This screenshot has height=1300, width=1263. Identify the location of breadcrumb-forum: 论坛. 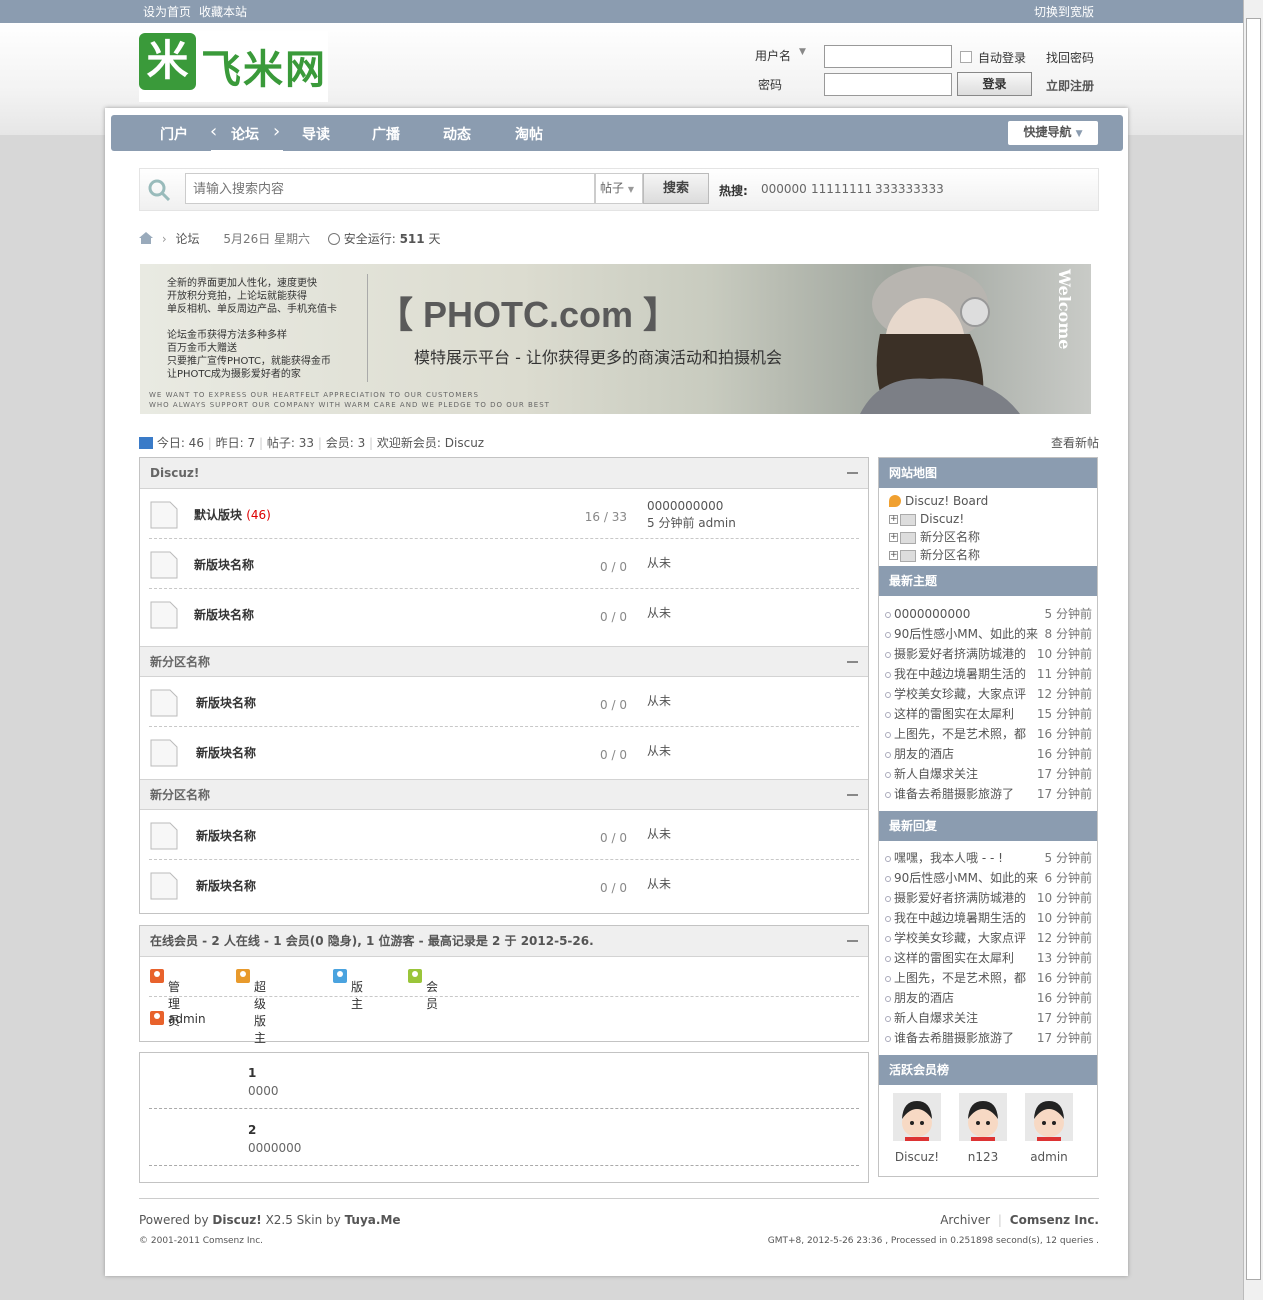
(187, 239).